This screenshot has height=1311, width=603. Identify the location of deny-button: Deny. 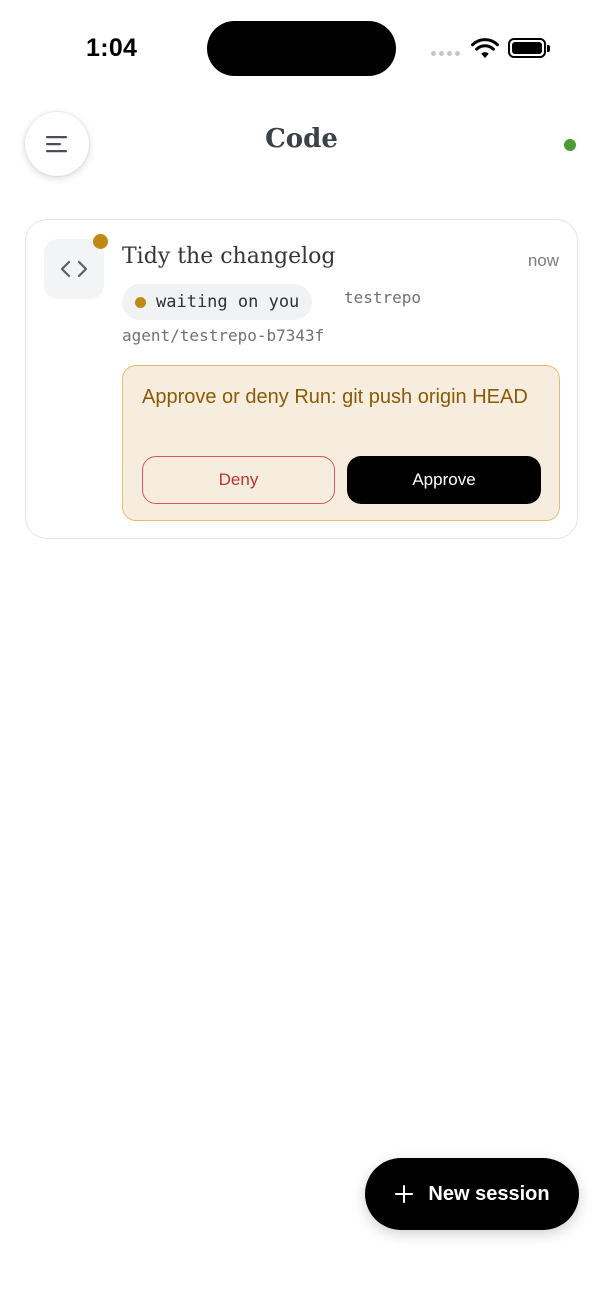
(238, 480).